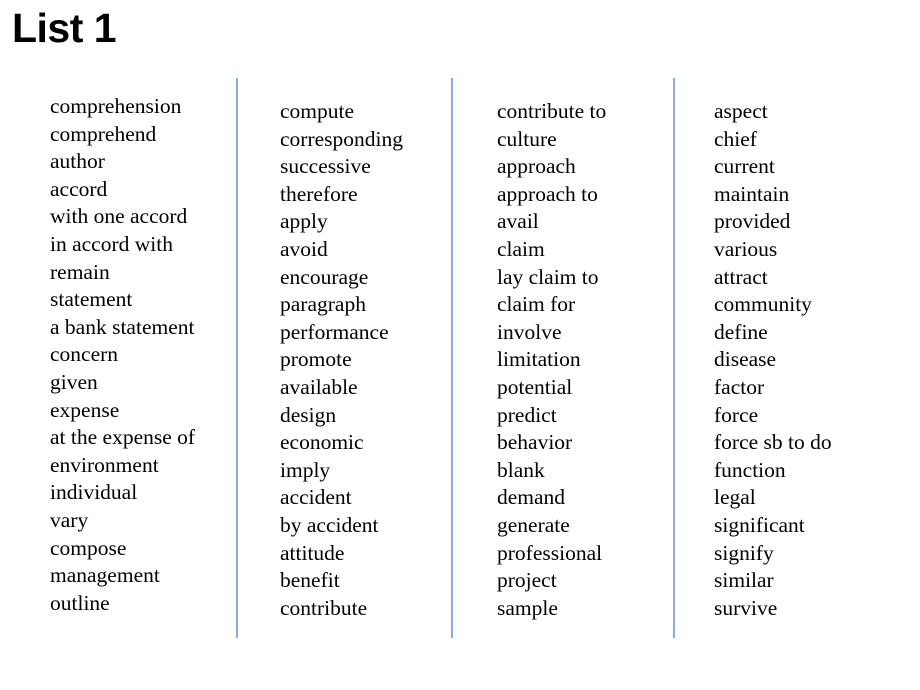 Image resolution: width=920 pixels, height=690 pixels. What do you see at coordinates (312, 552) in the screenshot?
I see `word-item: attitude` at bounding box center [312, 552].